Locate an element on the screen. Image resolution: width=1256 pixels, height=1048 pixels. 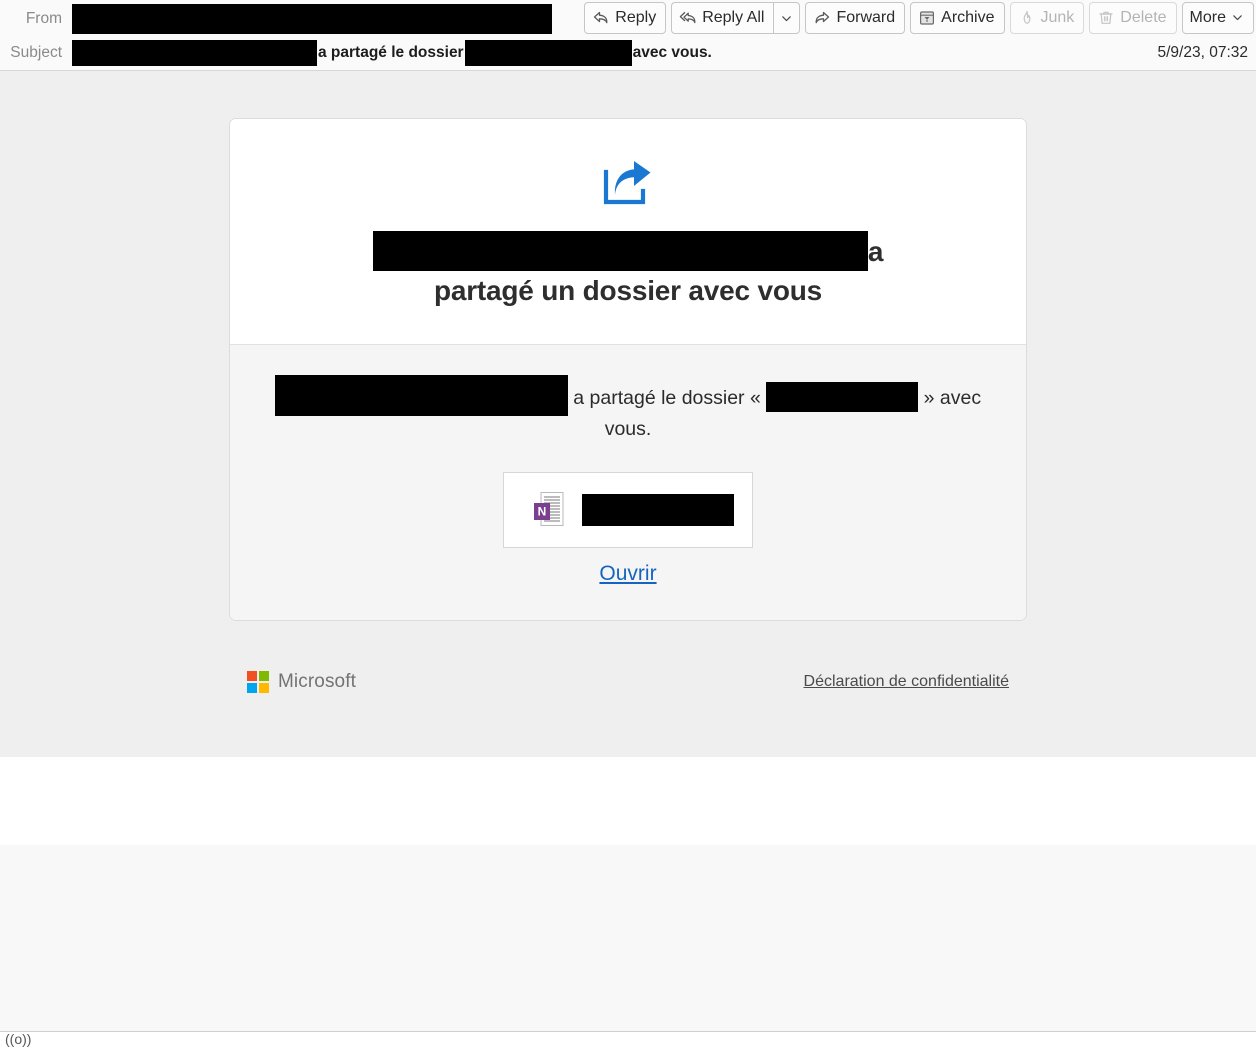
lower-white-pane is located at coordinates (628, 801).